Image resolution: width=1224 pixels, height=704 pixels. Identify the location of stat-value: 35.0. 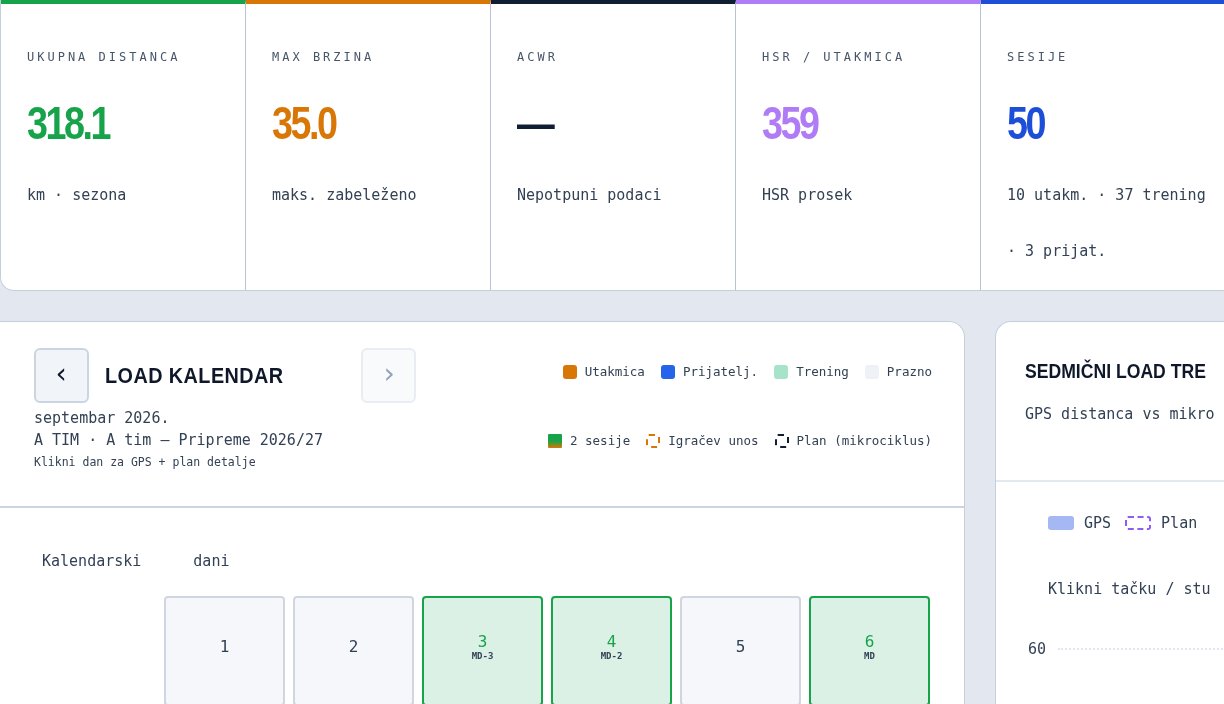
(304, 123).